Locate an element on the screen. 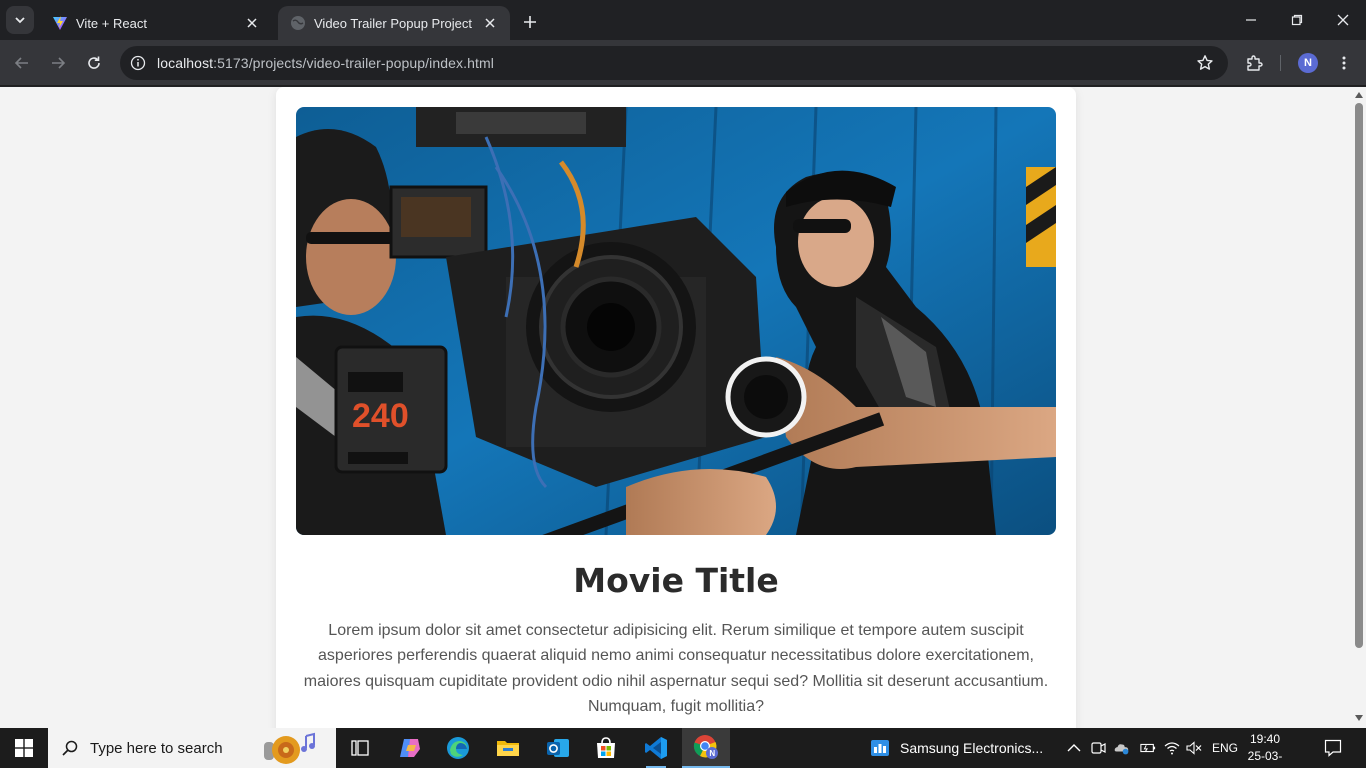 Image resolution: width=1366 pixels, height=768 pixels. site-info-icon is located at coordinates (138, 63).